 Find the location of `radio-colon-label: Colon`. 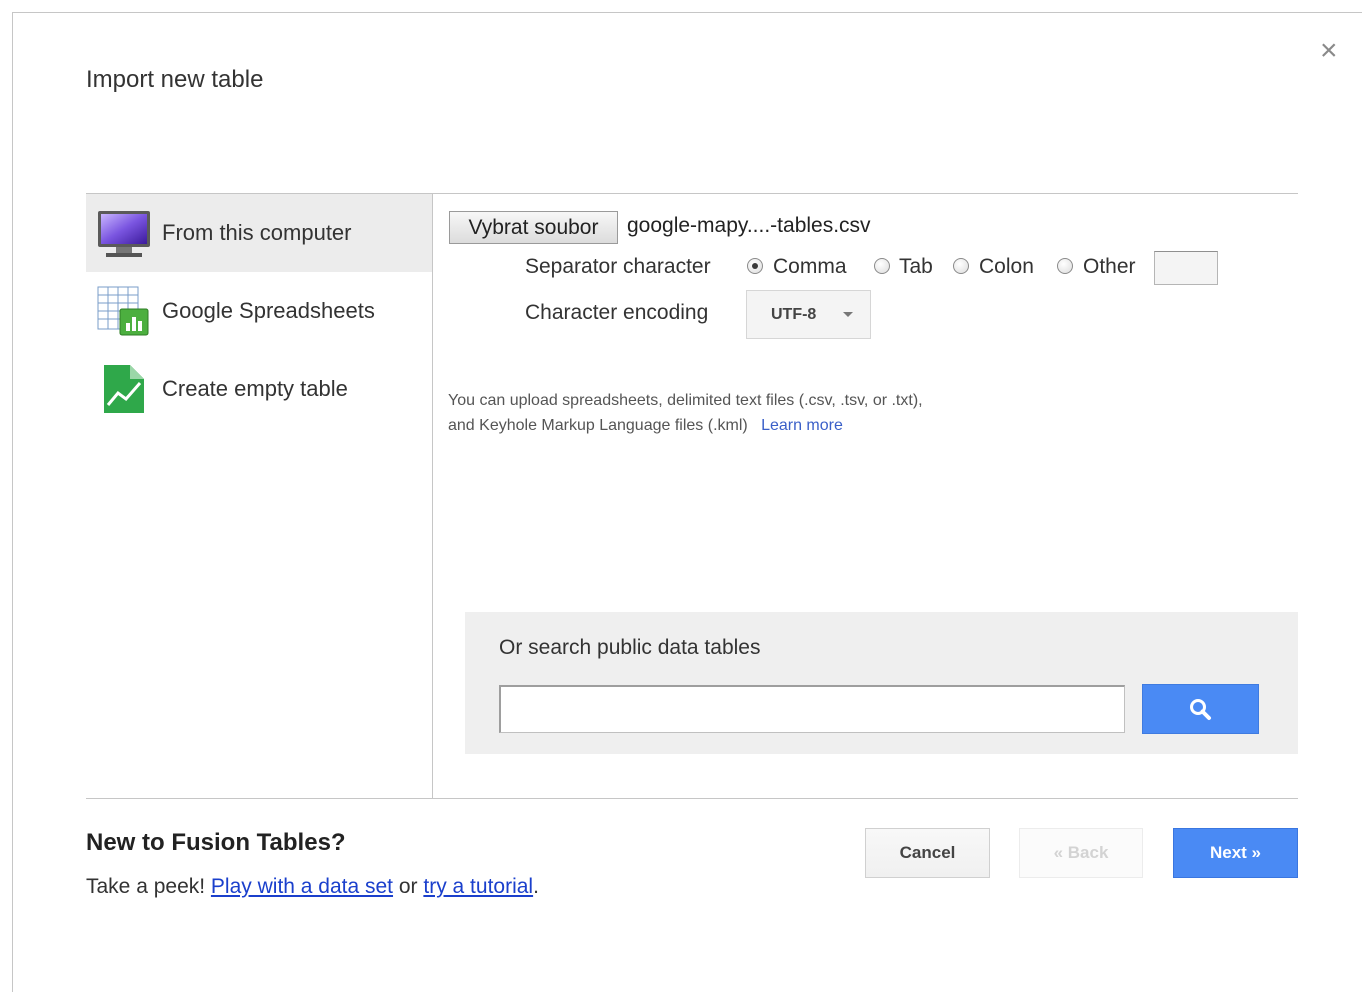

radio-colon-label: Colon is located at coordinates (1006, 266).